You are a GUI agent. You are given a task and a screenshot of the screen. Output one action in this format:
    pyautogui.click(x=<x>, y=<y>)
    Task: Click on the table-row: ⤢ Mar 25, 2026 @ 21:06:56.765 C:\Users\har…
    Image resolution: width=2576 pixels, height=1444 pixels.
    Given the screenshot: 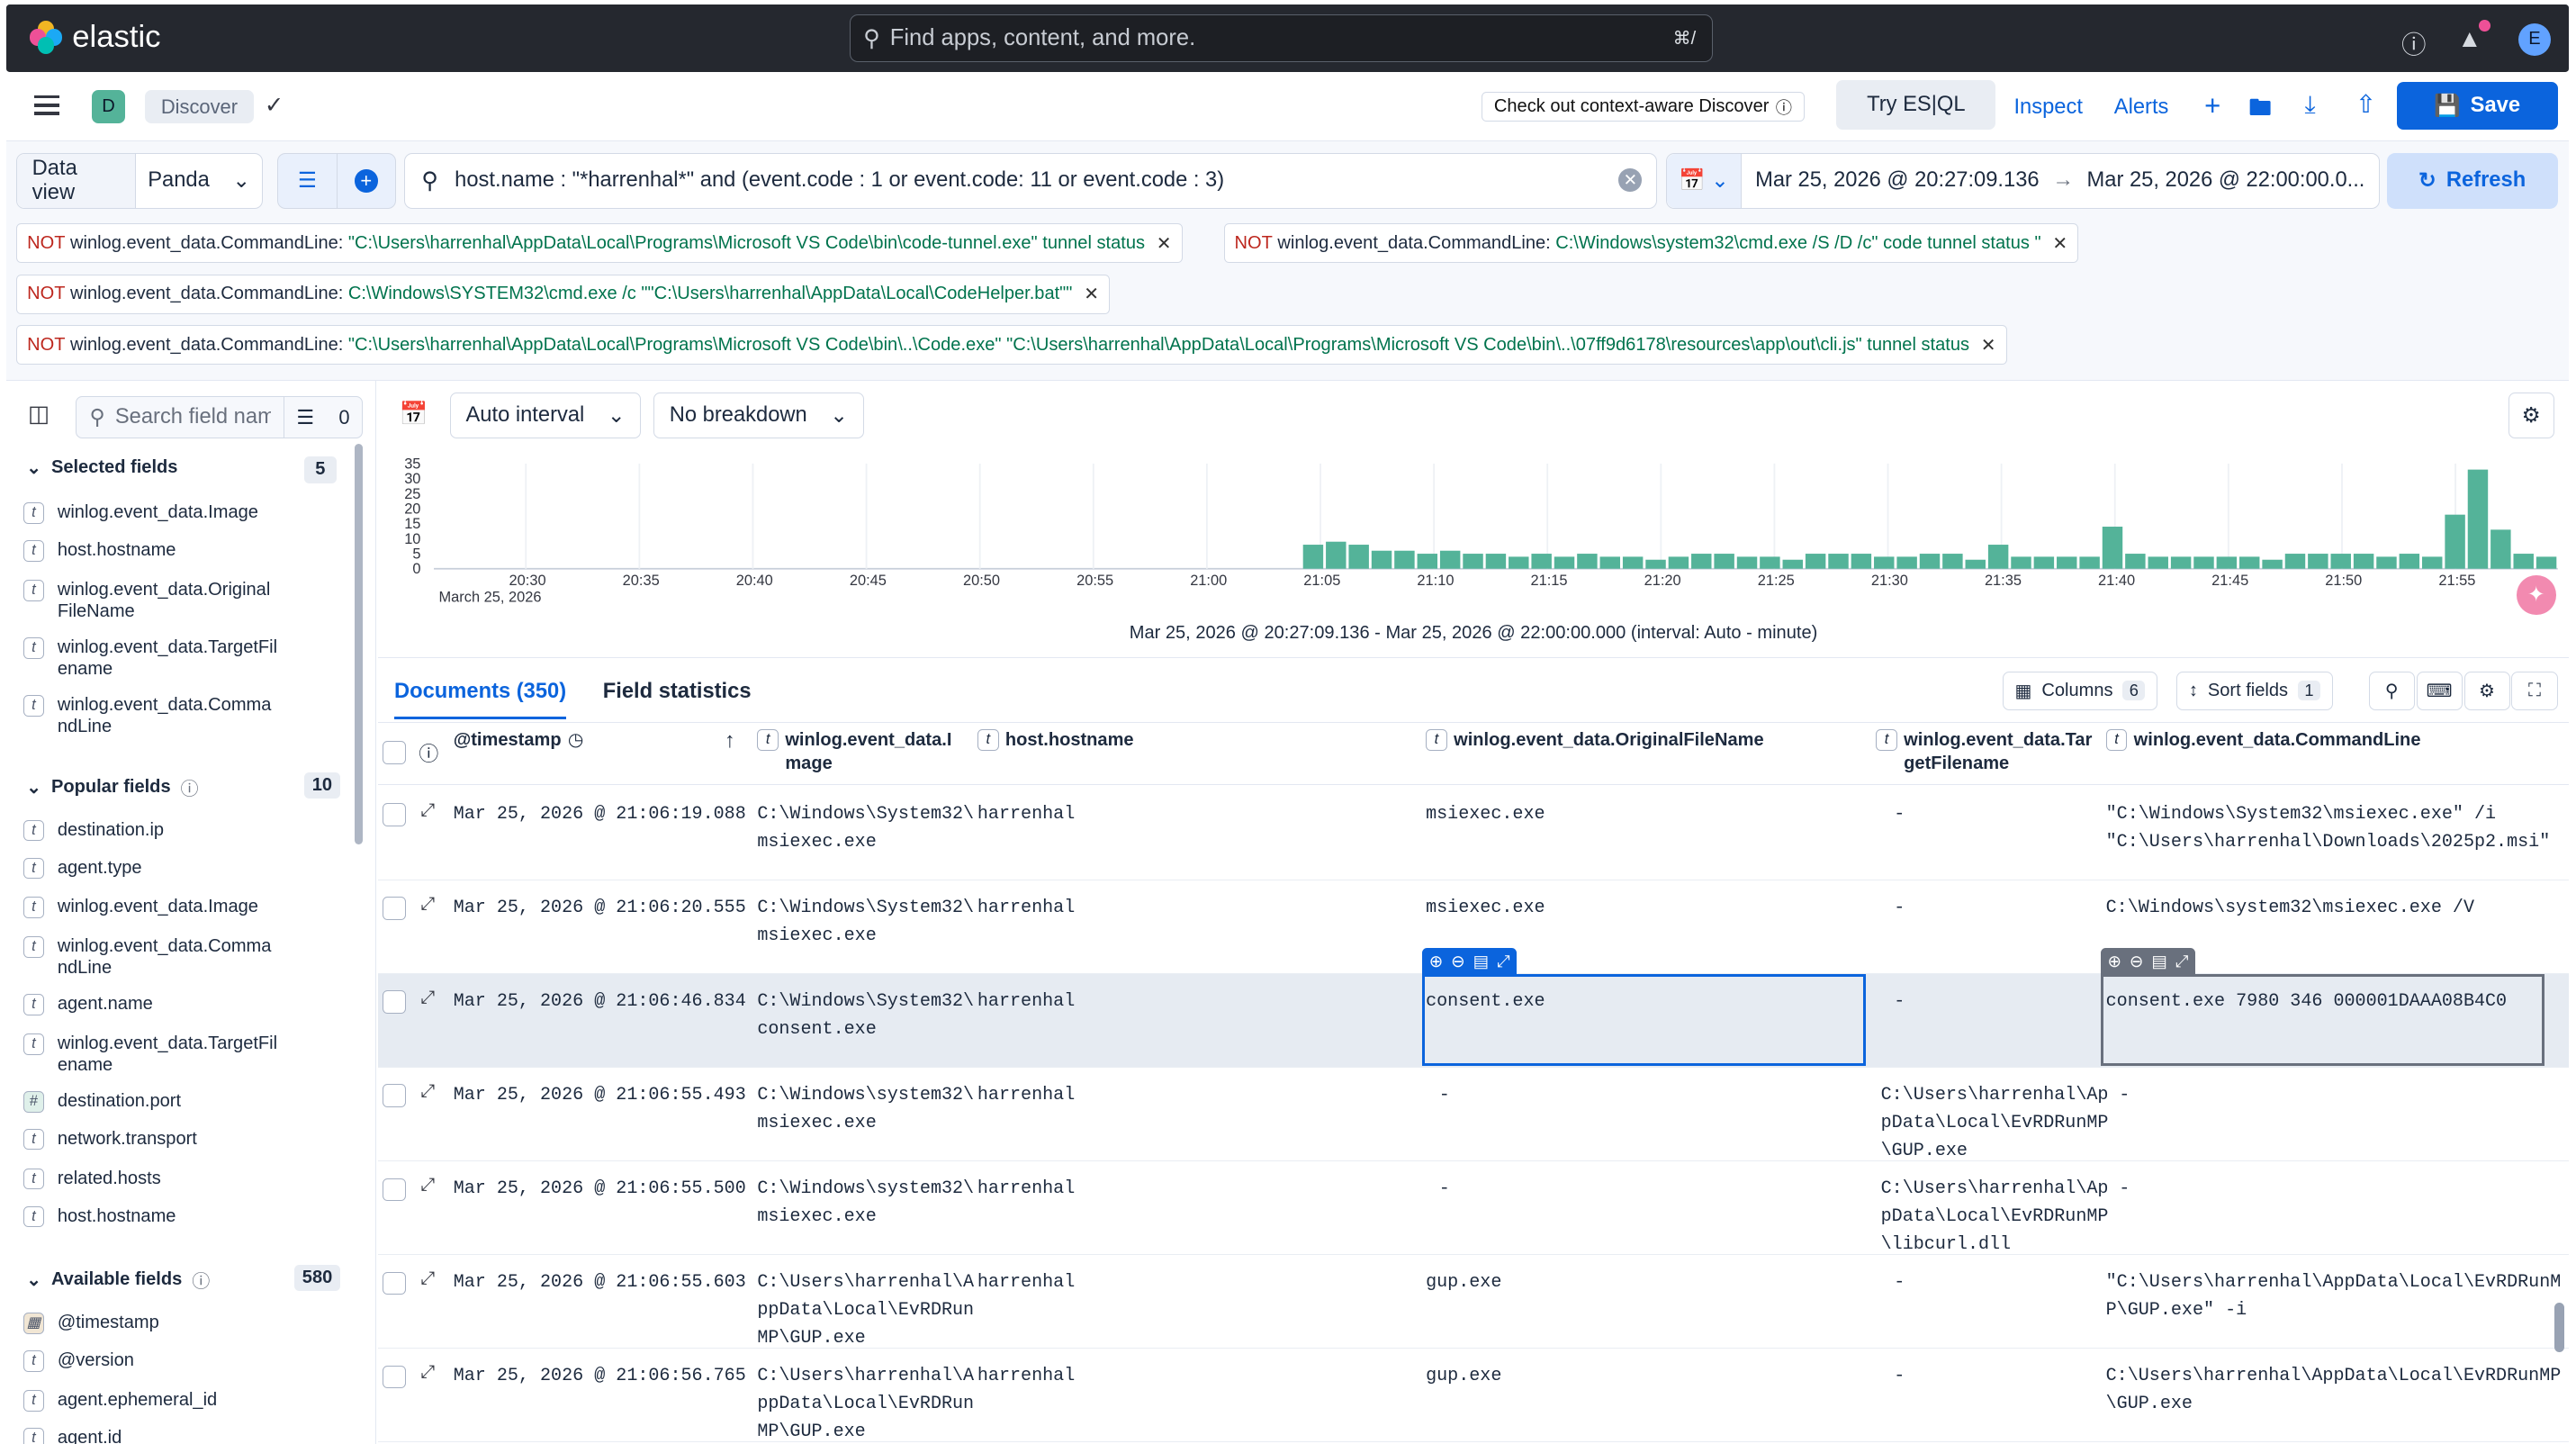 What is the action you would take?
    pyautogui.click(x=1473, y=1396)
    